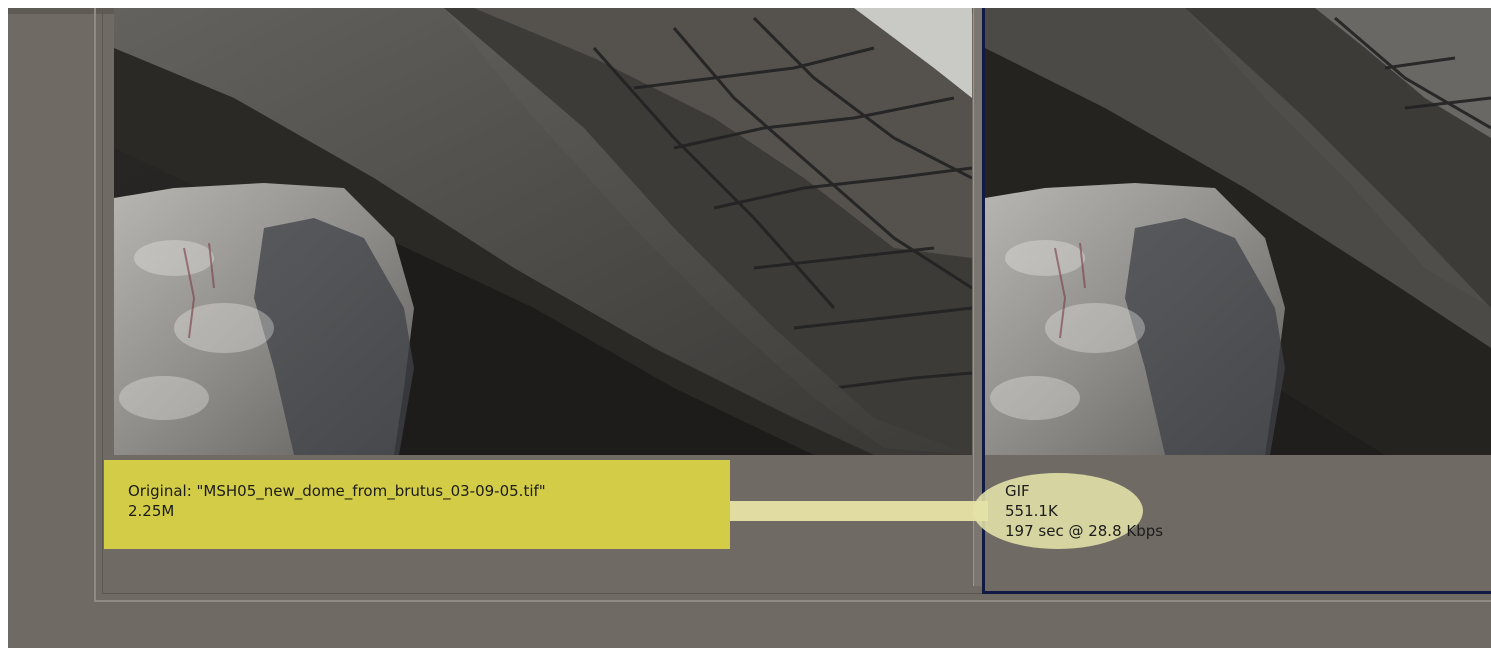 The image size is (1491, 648). I want to click on optimized-file-size: 551.1K, so click(1031, 511).